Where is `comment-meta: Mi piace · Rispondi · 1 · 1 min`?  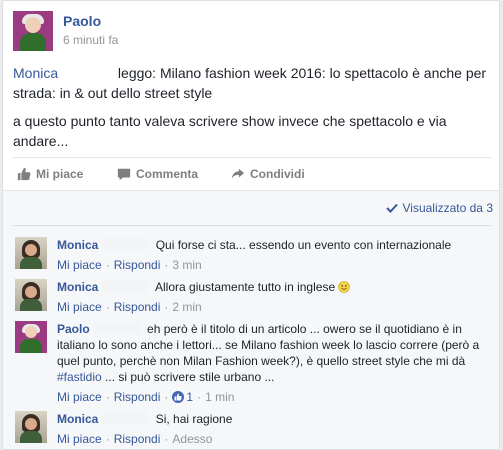
comment-meta: Mi piace · Rispondi · 1 · 1 min is located at coordinates (146, 397).